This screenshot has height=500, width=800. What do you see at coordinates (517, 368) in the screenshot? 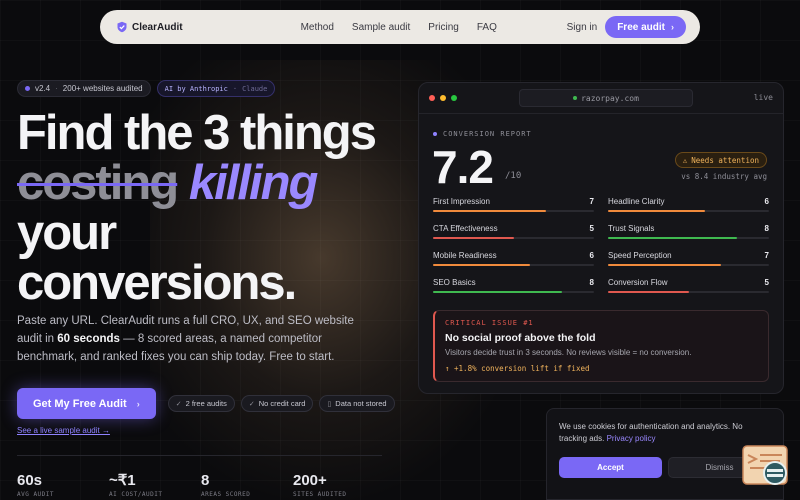
I see `critical-issue-impact: ↑ +1.8% conversion lift if fixed` at bounding box center [517, 368].